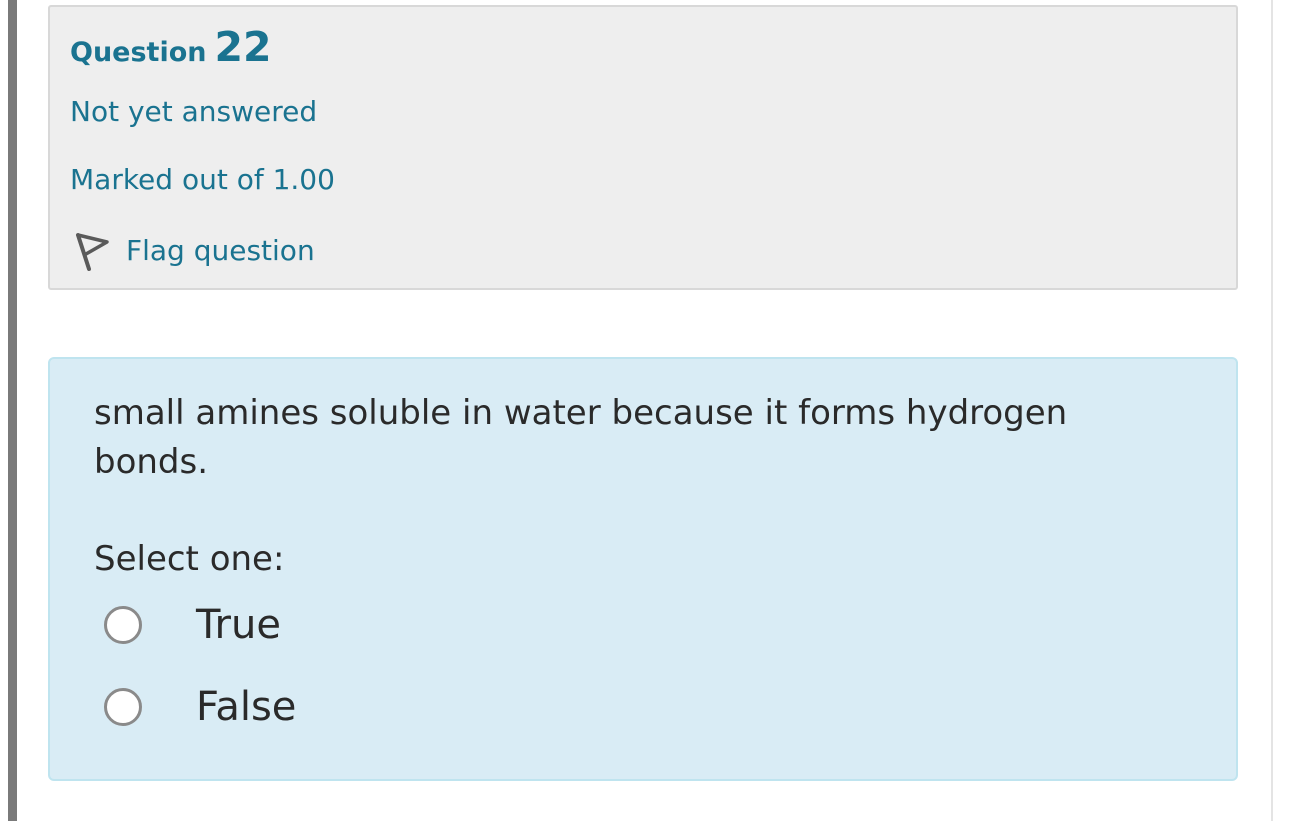 The image size is (1290, 821). What do you see at coordinates (123, 707) in the screenshot?
I see `radio-false` at bounding box center [123, 707].